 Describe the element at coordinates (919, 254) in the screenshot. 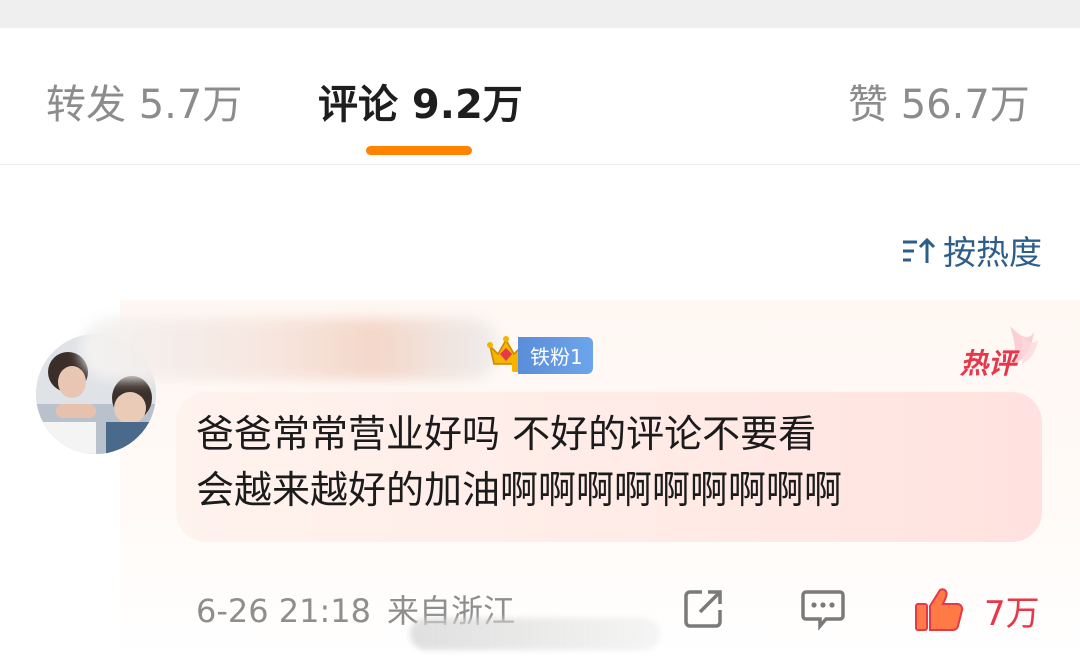

I see `sort-icon` at that location.